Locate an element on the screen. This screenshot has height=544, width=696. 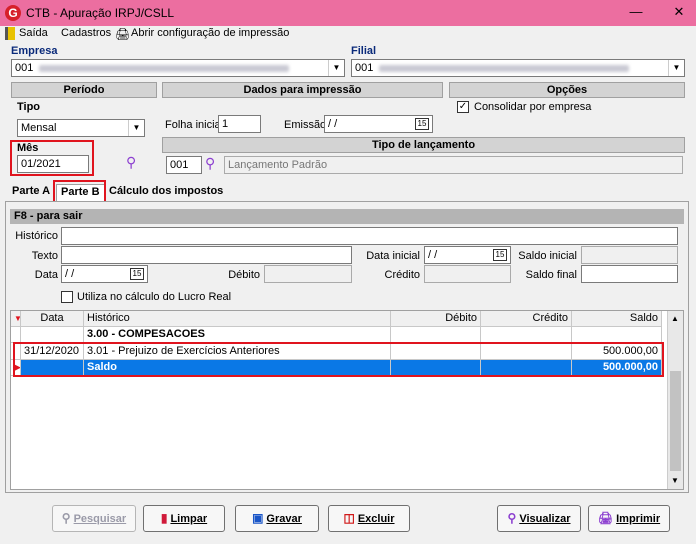
empresa-combo: 001 ▼ is located at coordinates (178, 68).